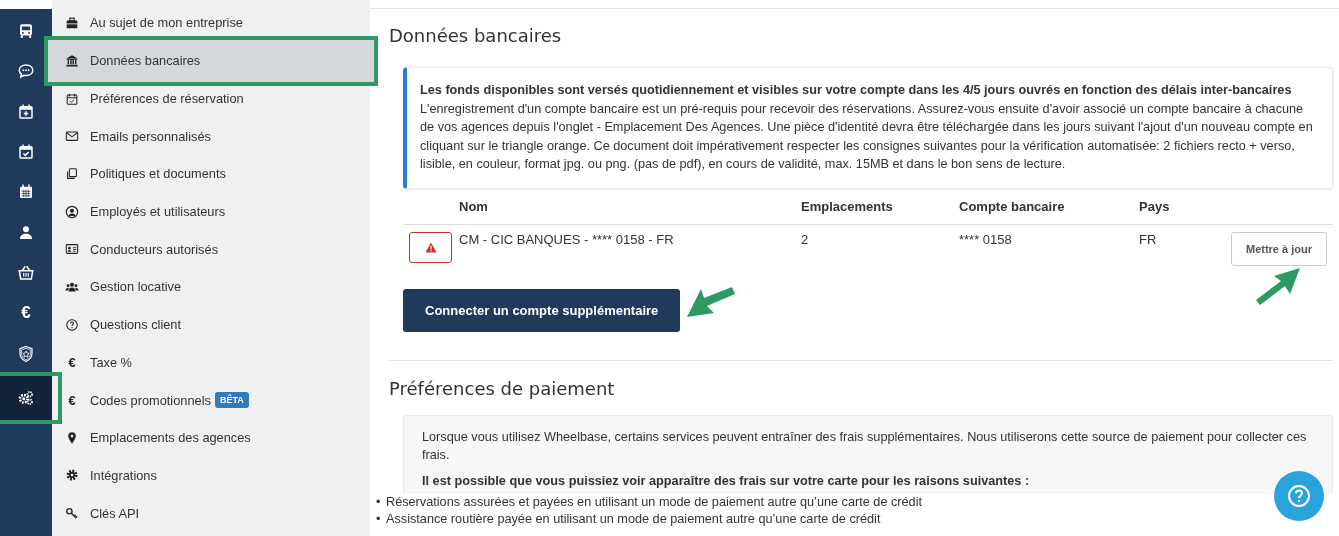 The width and height of the screenshot is (1339, 536). What do you see at coordinates (26, 232) in the screenshot?
I see `user-icon` at bounding box center [26, 232].